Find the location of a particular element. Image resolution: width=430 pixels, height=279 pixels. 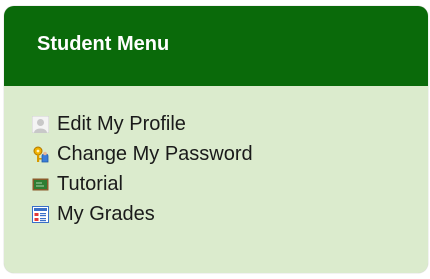

chalkboard-icon is located at coordinates (40, 184).